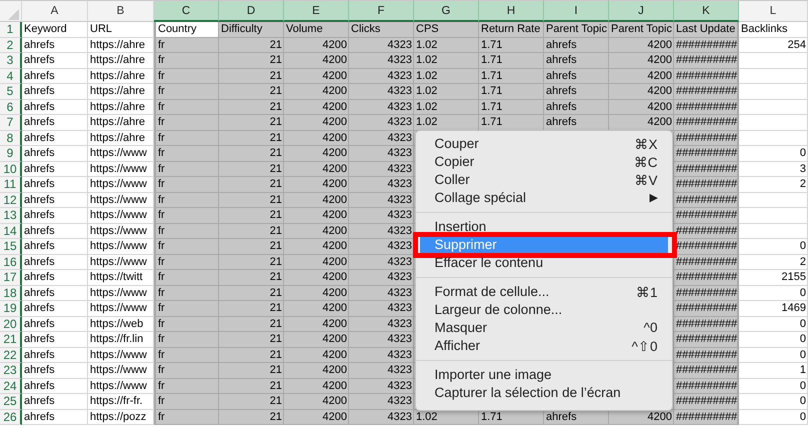  What do you see at coordinates (544, 393) in the screenshot?
I see `menu-item: Capturer la sélection de l’écran` at bounding box center [544, 393].